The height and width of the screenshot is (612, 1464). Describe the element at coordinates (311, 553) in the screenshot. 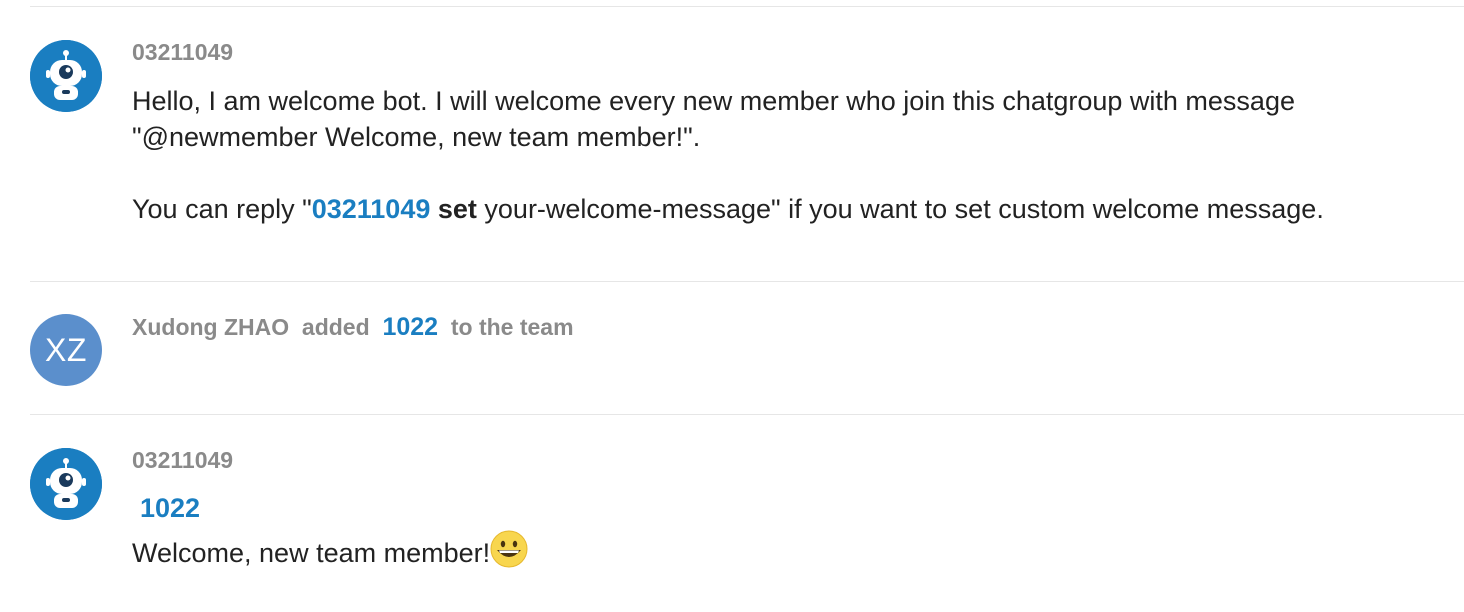

I see `welcome-message: Welcome, new team member!` at that location.